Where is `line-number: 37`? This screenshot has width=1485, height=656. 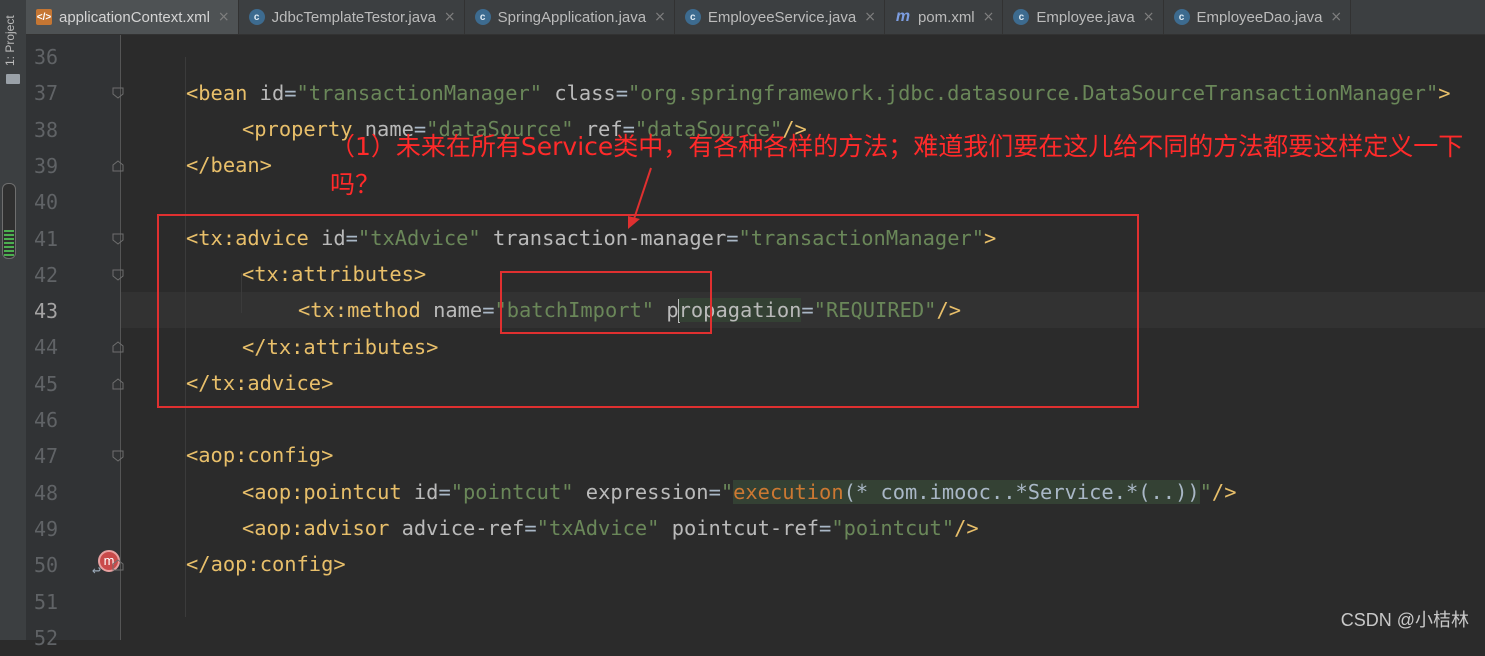
line-number: 37 is located at coordinates (46, 93).